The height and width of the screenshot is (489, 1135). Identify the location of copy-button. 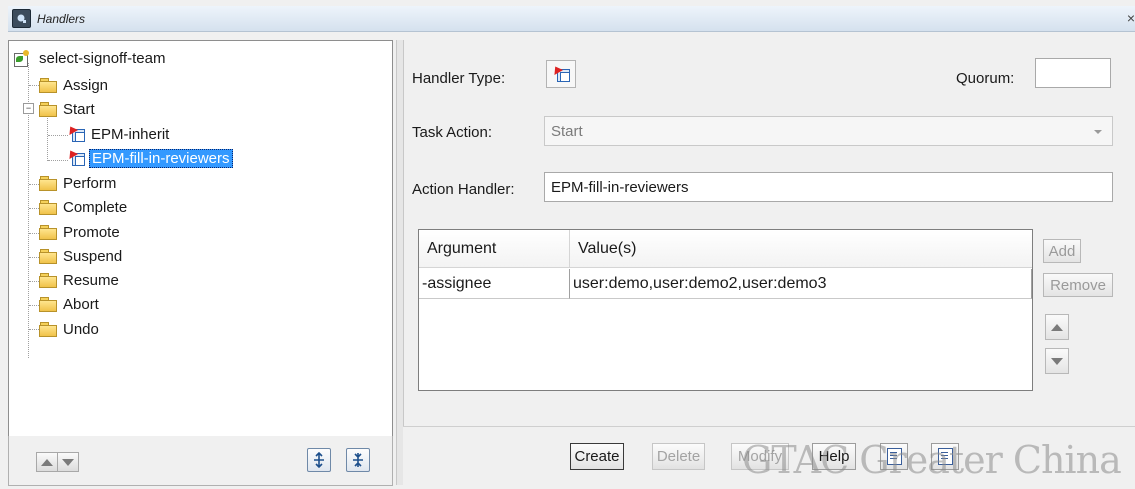
(894, 456).